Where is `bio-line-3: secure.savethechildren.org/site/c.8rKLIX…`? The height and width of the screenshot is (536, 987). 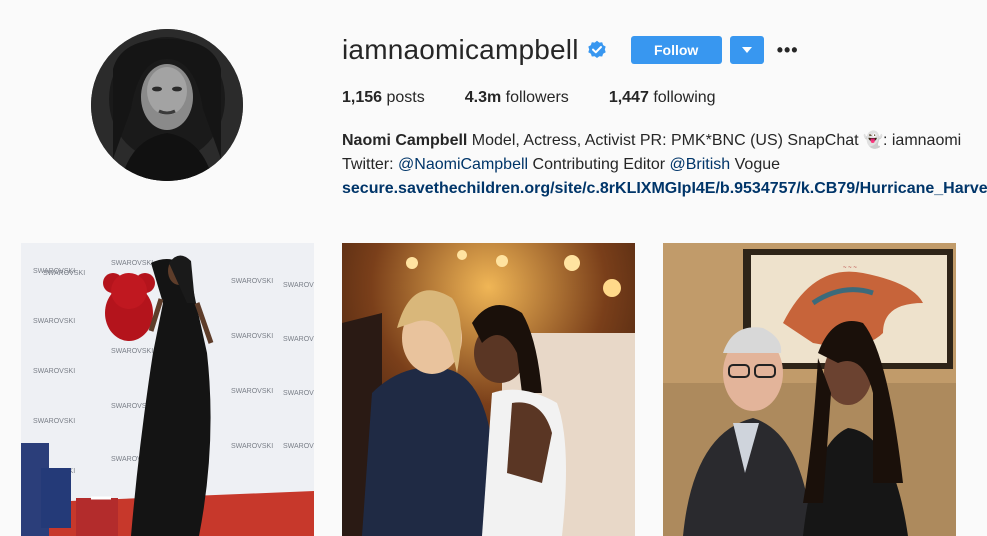 bio-line-3: secure.savethechildren.org/site/c.8rKLIX… is located at coordinates (664, 189).